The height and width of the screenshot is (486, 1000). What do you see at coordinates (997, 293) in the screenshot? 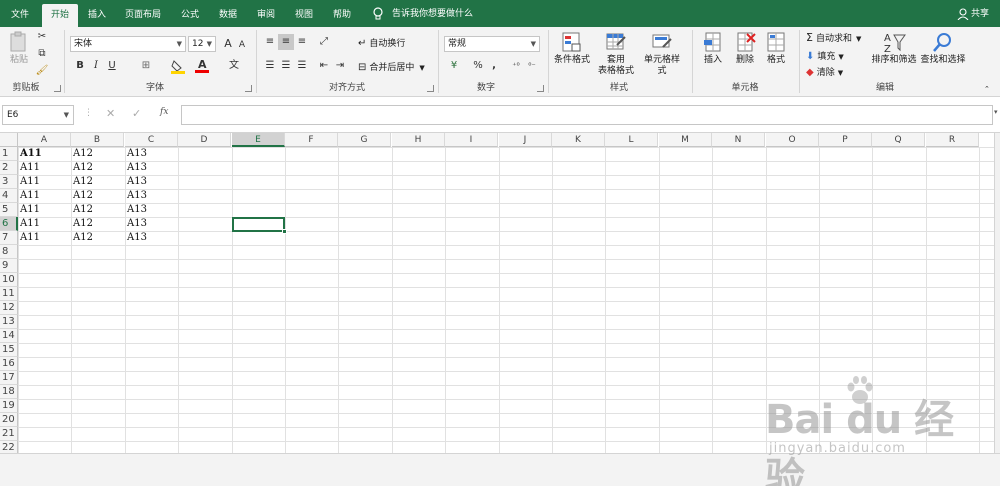
I see `vertical-scrollbar` at bounding box center [997, 293].